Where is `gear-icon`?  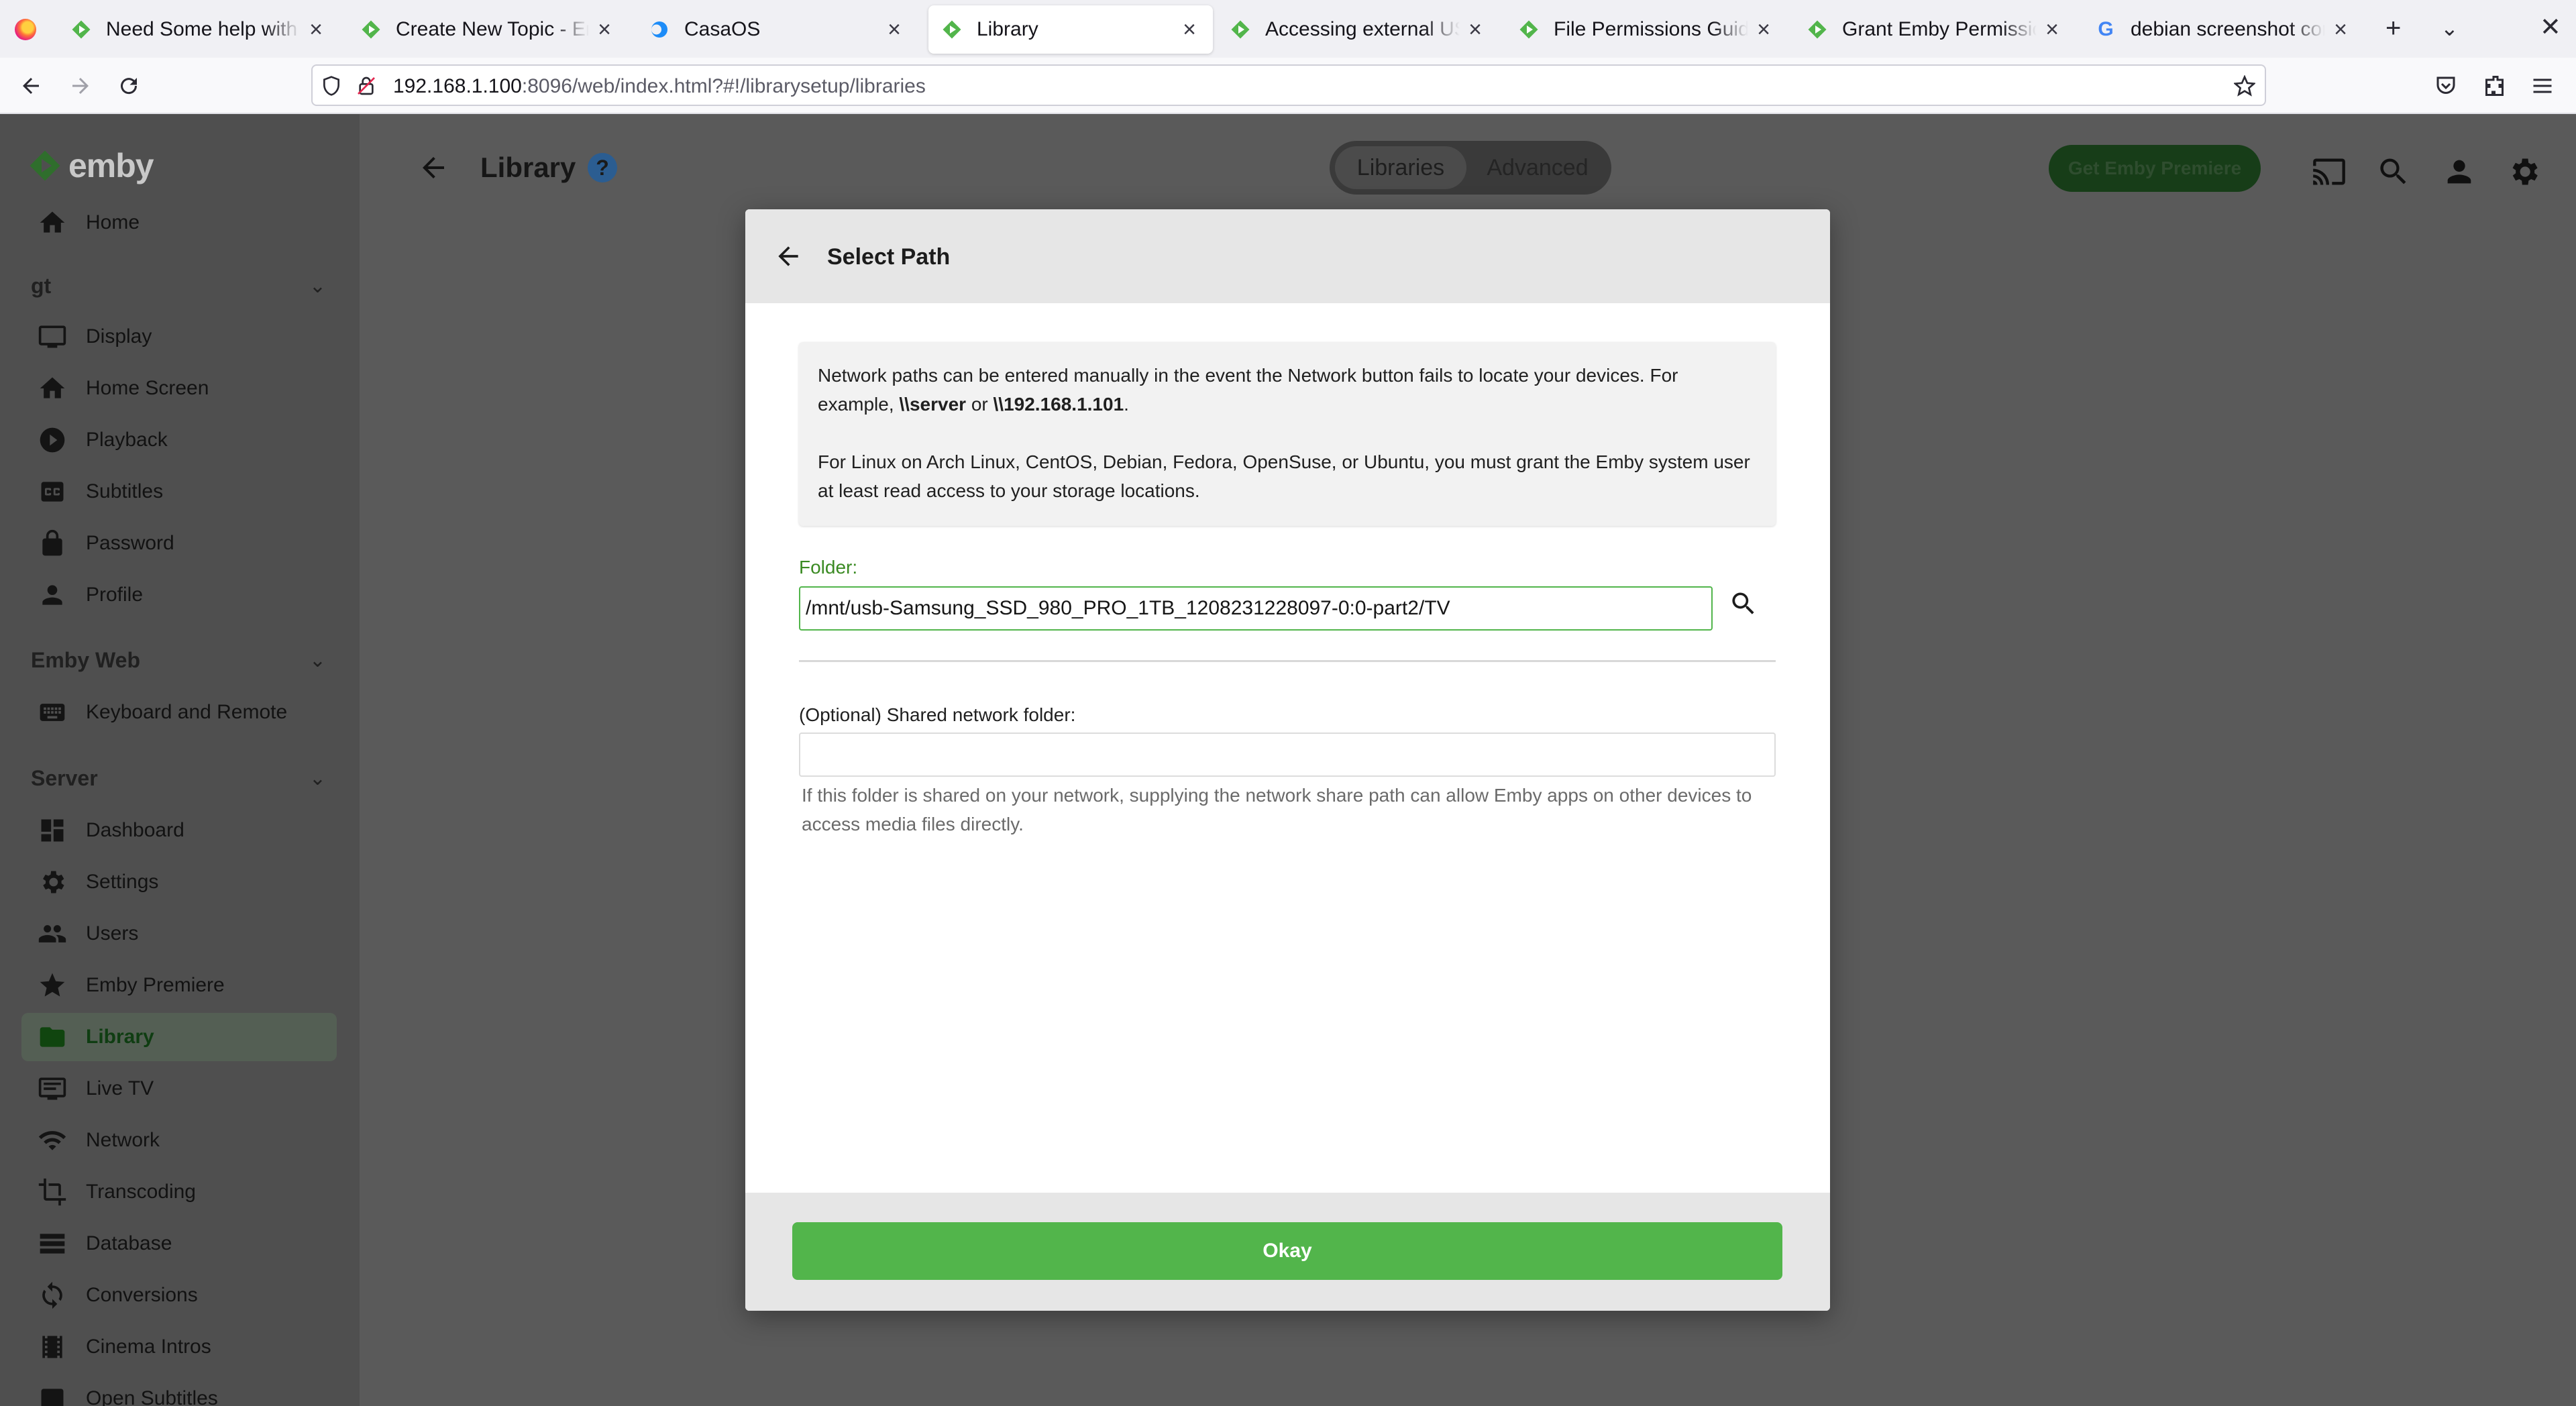 gear-icon is located at coordinates (2523, 171).